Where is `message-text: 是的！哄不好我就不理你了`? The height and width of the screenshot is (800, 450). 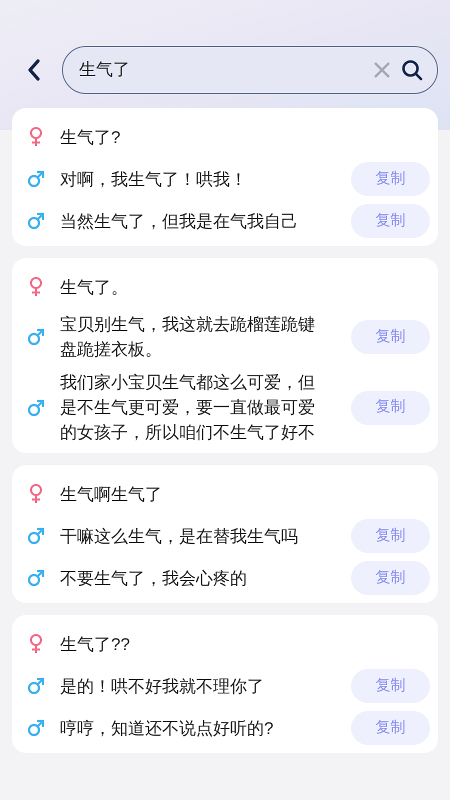 message-text: 是的！哄不好我就不理你了 is located at coordinates (162, 687).